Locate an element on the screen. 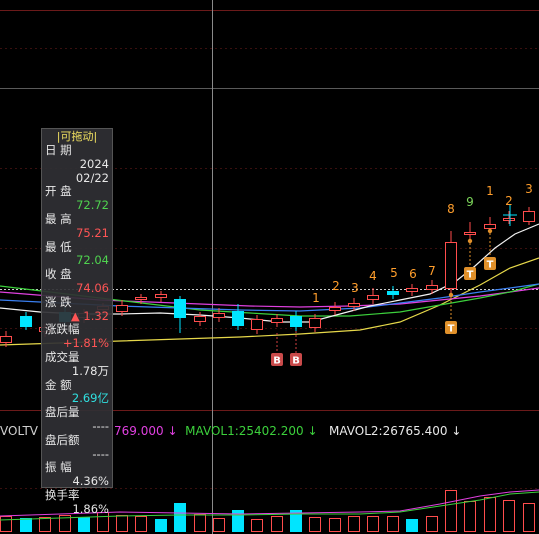 Image resolution: width=539 pixels, height=534 pixels. amplitude-value: 4.36% is located at coordinates (90, 481).